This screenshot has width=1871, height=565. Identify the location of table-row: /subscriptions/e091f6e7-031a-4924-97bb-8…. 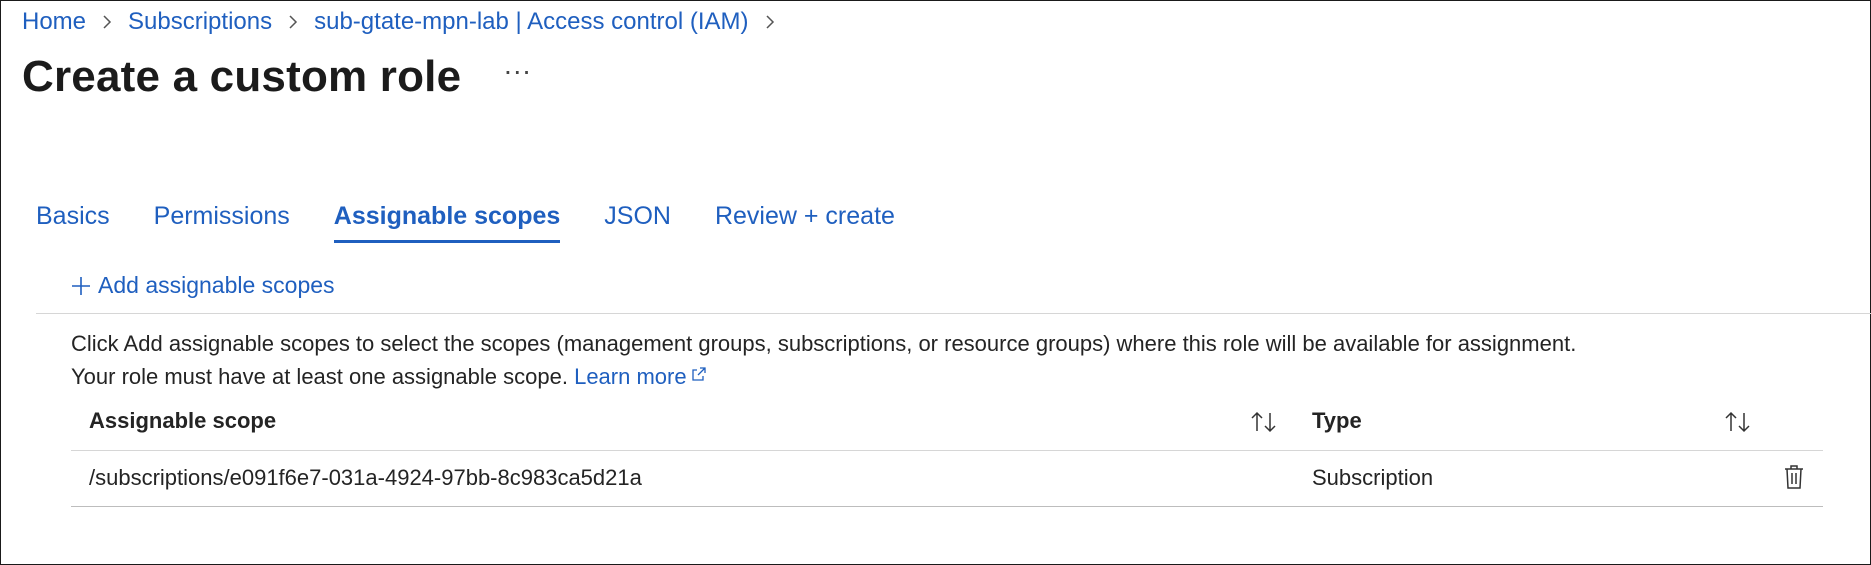
(947, 479).